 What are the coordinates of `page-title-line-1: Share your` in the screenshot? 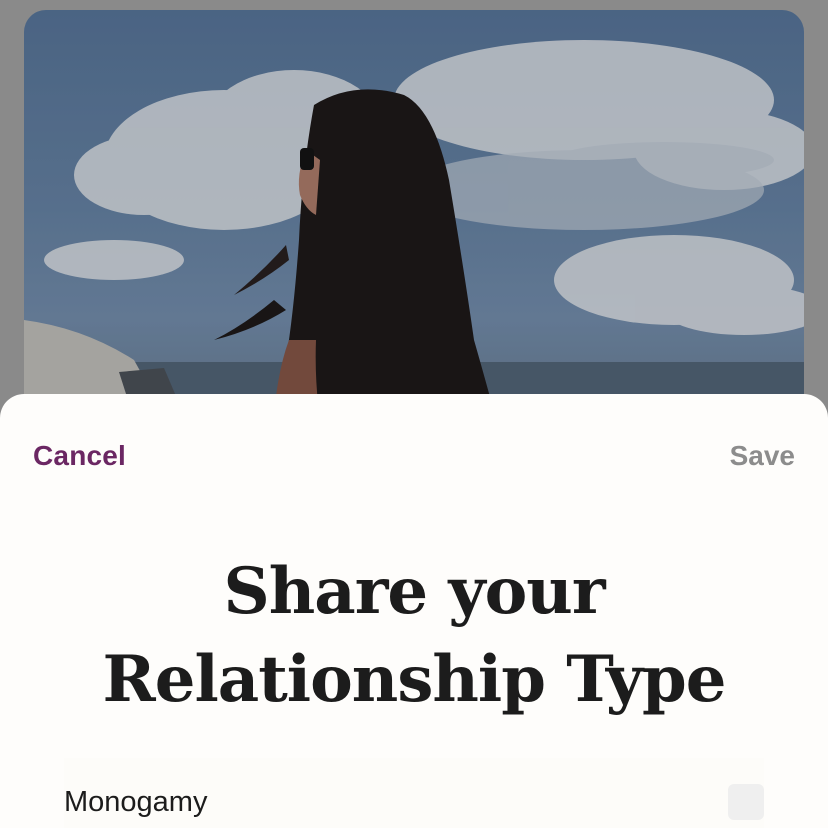 It's located at (414, 591).